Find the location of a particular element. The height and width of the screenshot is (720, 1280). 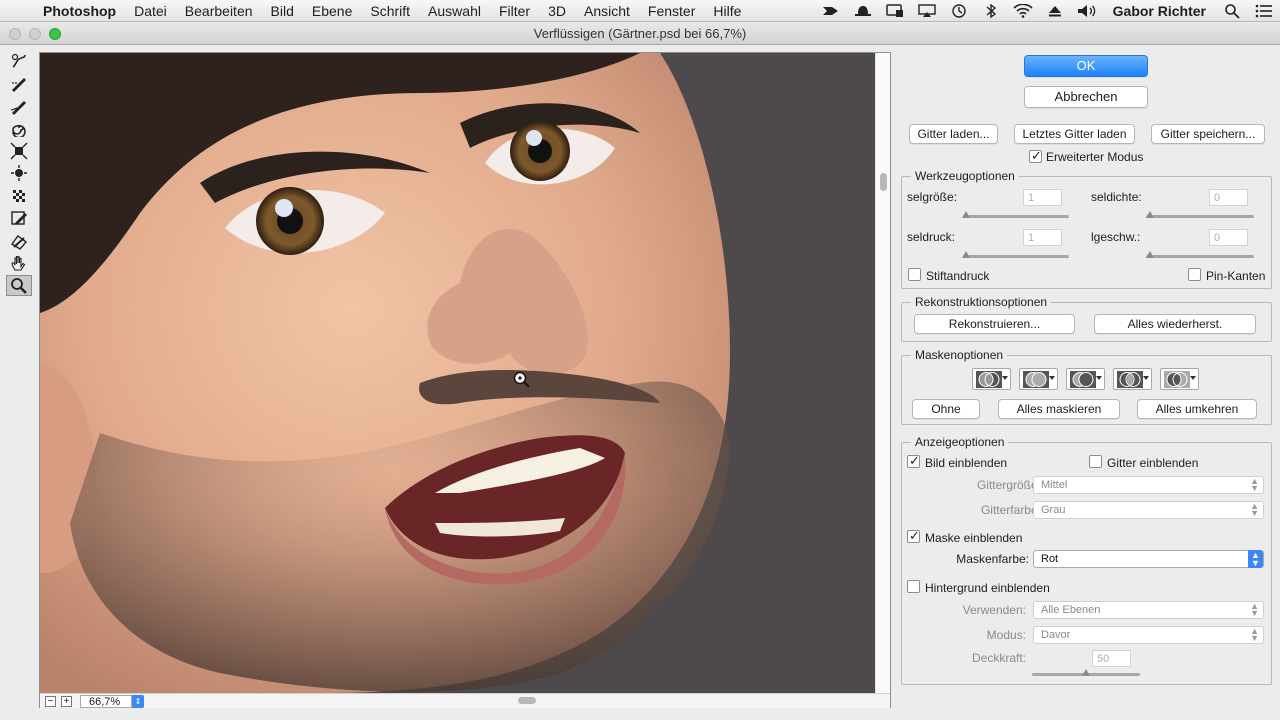

menu-datei: Datei is located at coordinates (150, 11).